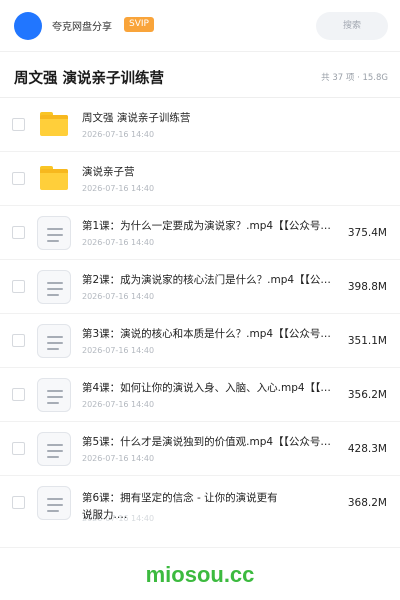  What do you see at coordinates (367, 233) in the screenshot?
I see `item-size: 375.4M` at bounding box center [367, 233].